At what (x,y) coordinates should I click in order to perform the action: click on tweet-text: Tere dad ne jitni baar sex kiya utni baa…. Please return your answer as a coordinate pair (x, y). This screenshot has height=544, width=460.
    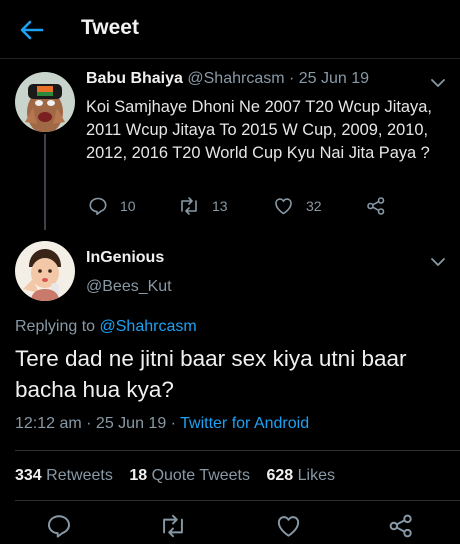
    Looking at the image, I should click on (211, 374).